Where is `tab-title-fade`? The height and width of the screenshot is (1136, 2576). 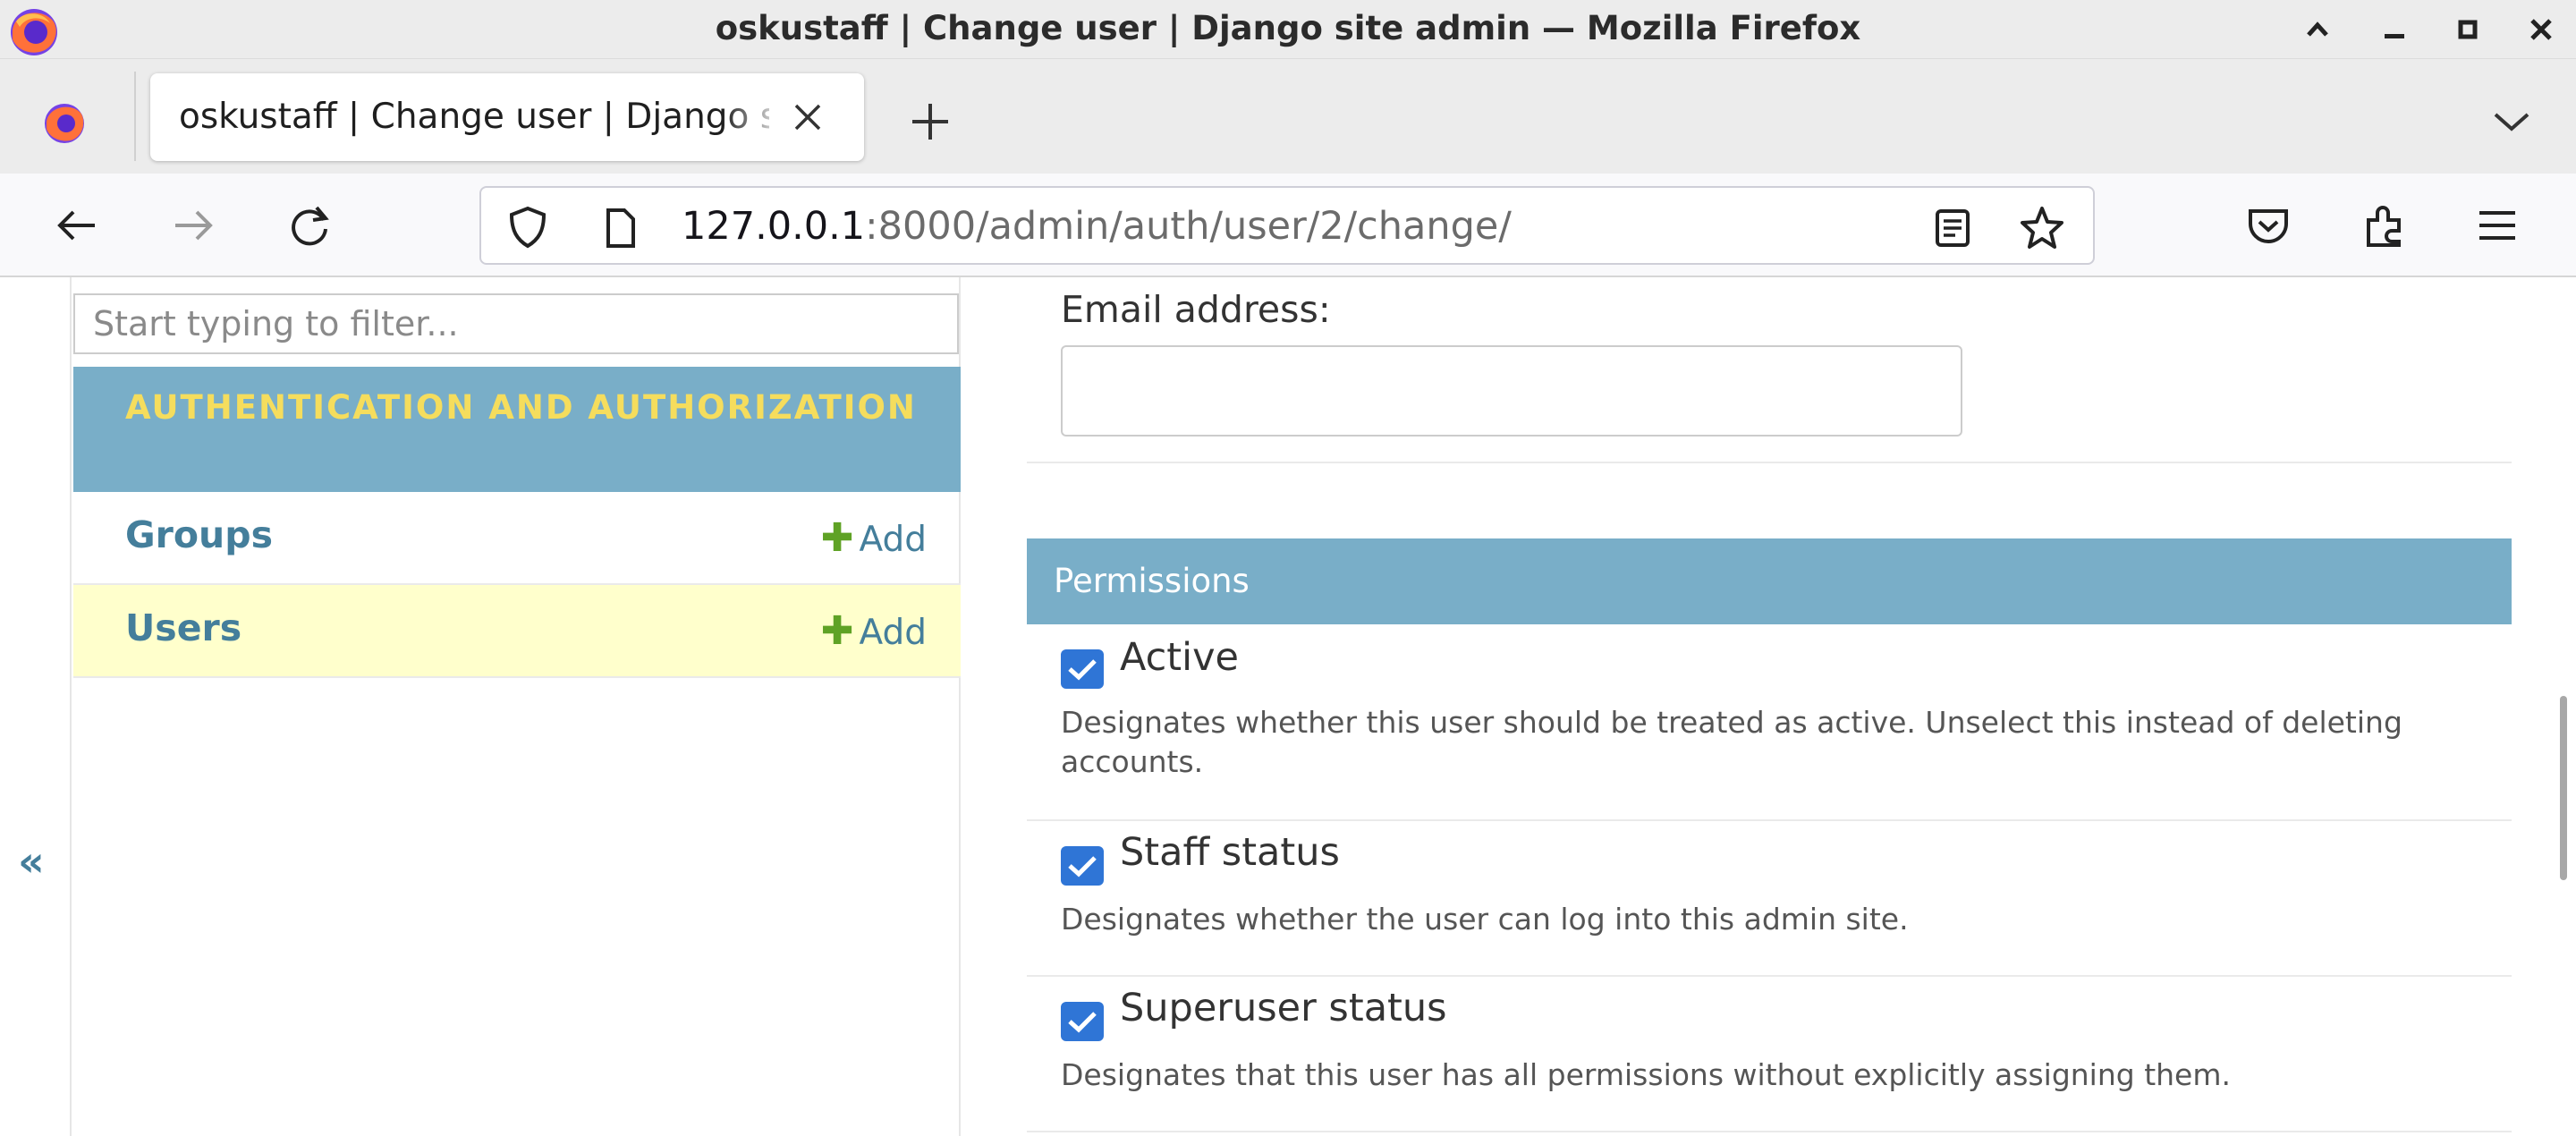 tab-title-fade is located at coordinates (754, 117).